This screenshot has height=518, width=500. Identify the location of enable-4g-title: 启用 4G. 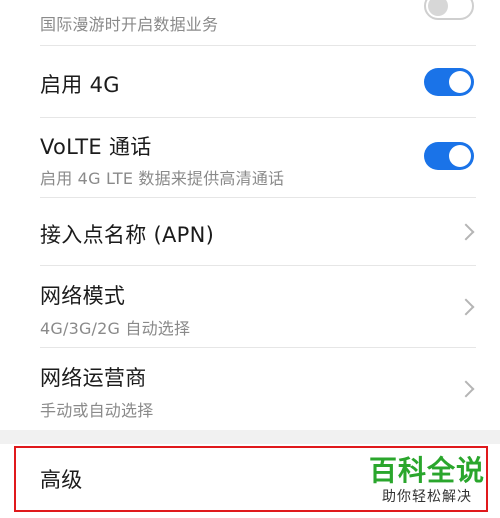
(80, 85).